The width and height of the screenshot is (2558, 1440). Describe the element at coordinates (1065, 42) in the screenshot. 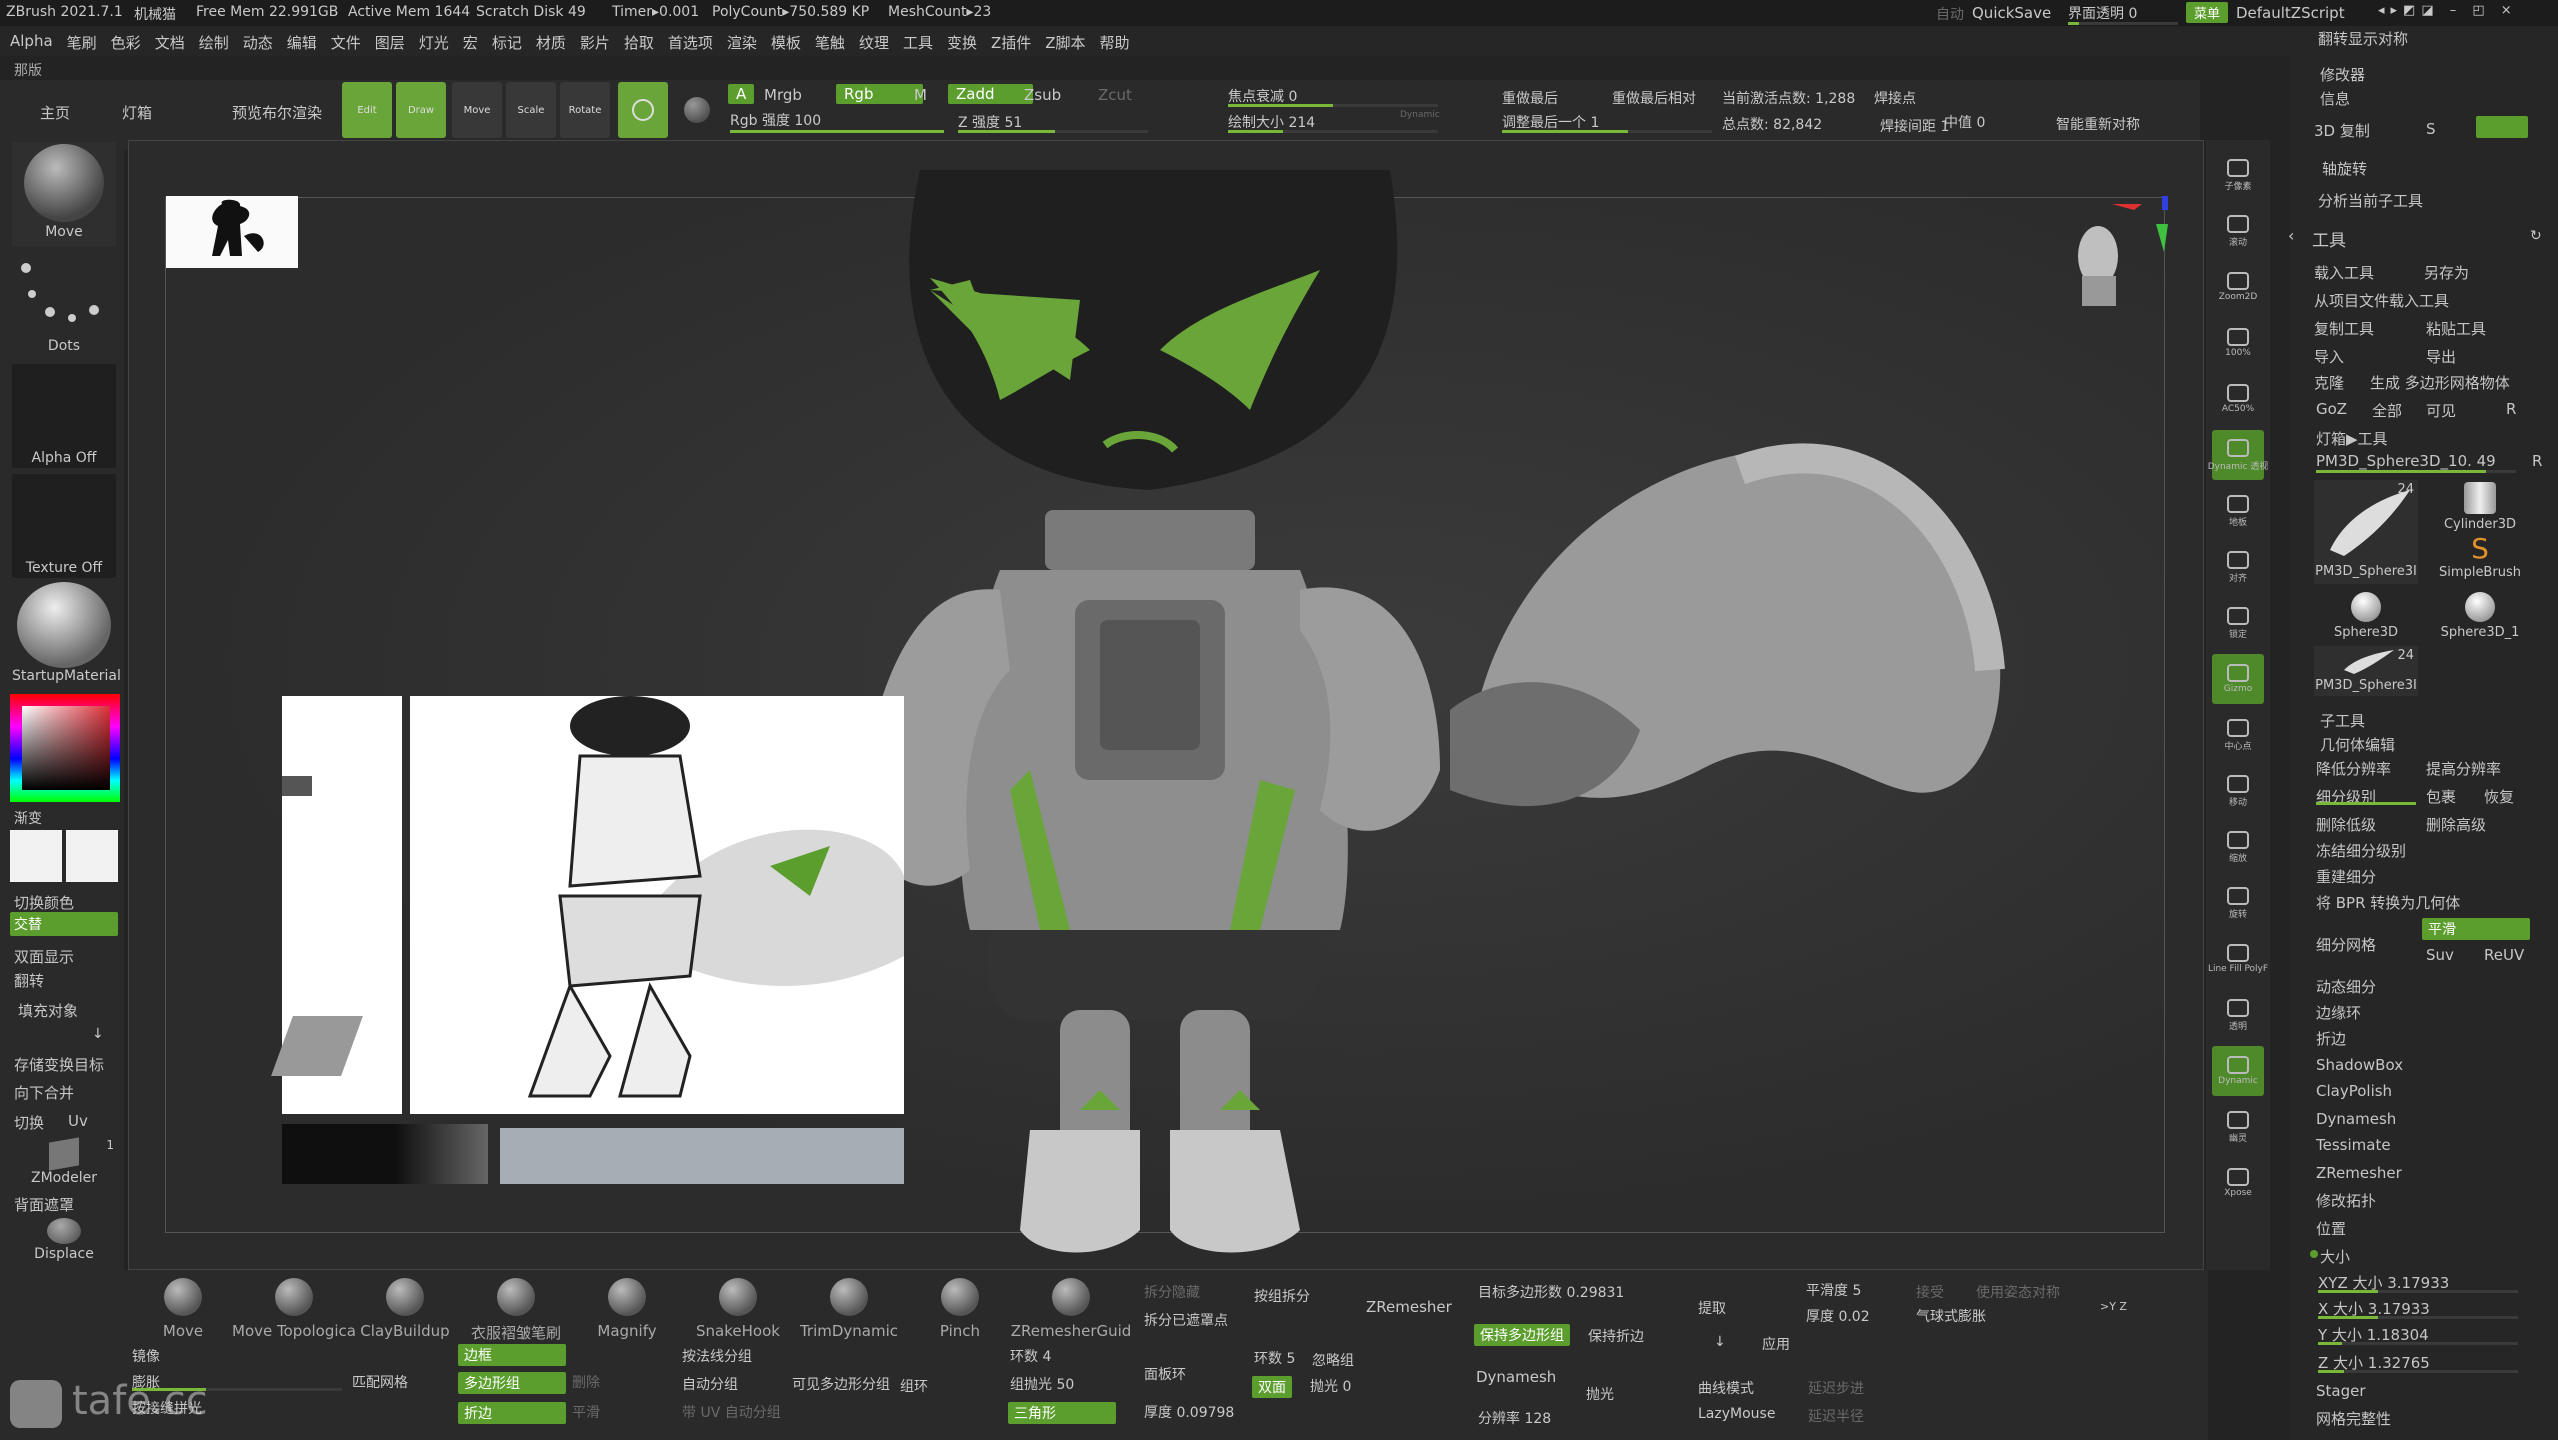

I see `menu-item: Z脚本` at that location.